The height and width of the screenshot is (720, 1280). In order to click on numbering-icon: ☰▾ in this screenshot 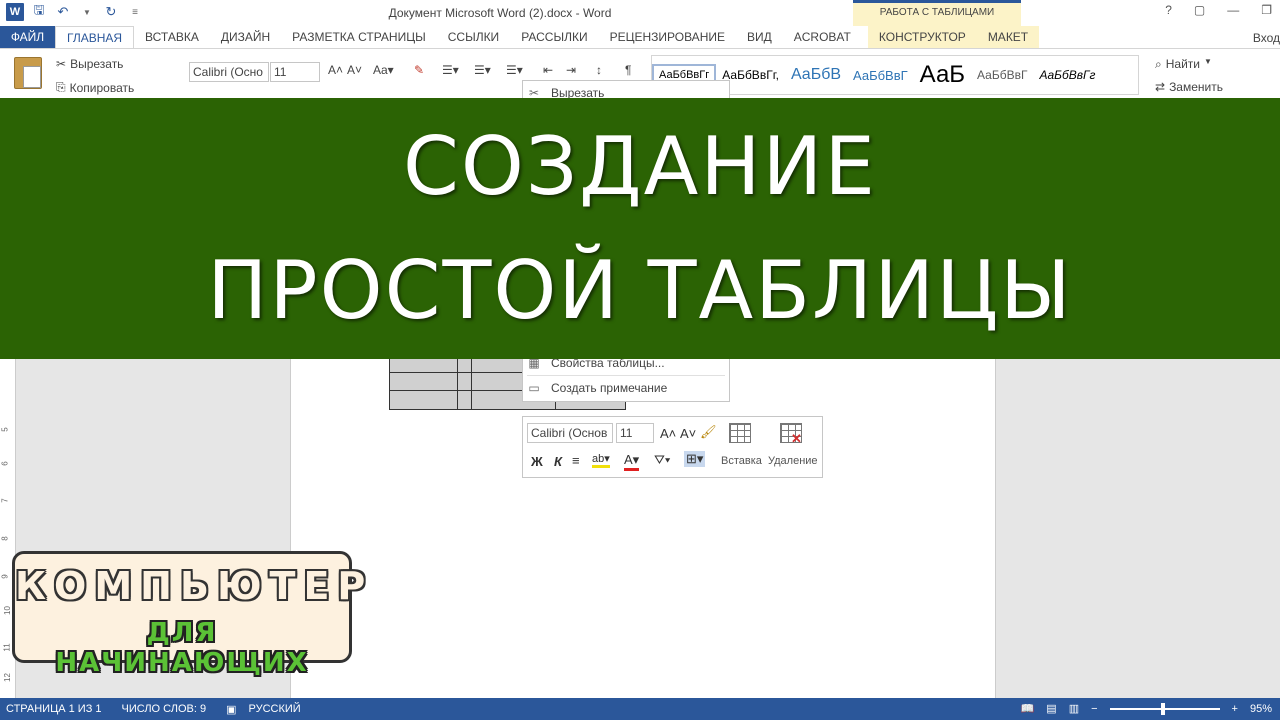, I will do `click(482, 70)`.